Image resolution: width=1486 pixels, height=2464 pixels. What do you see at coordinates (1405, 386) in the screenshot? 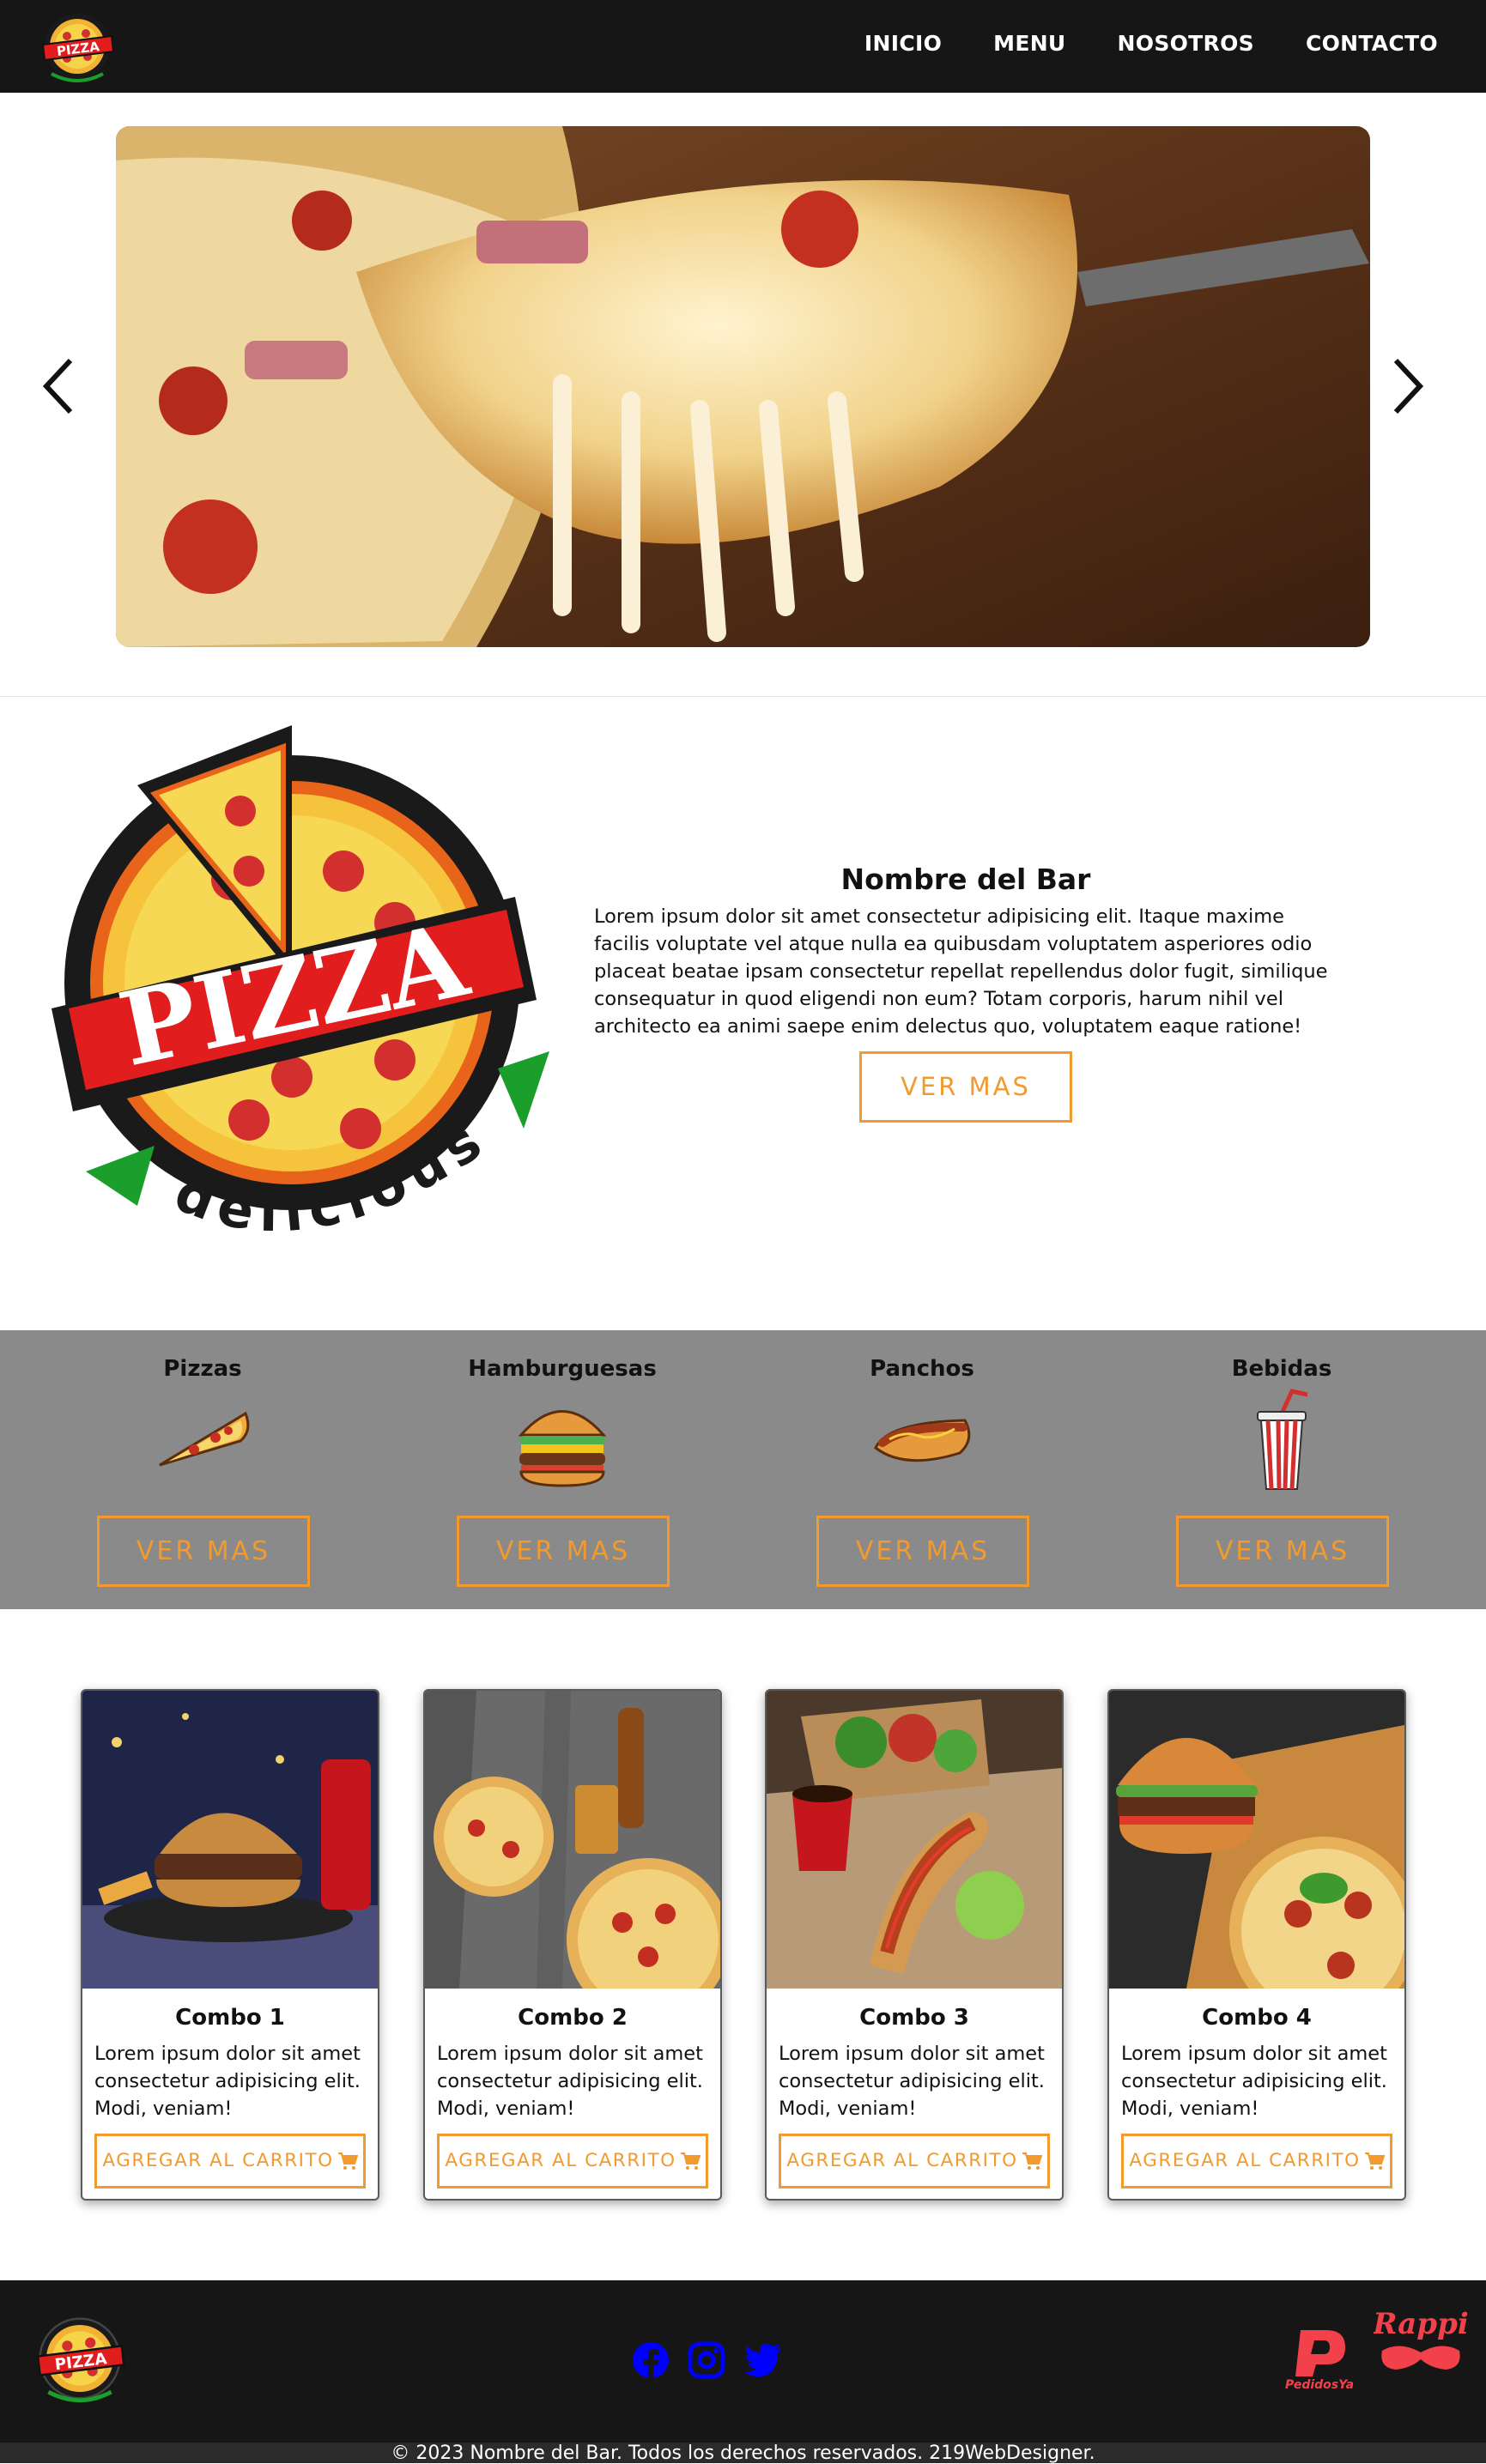
I see `carousel-next-arrow-icon` at bounding box center [1405, 386].